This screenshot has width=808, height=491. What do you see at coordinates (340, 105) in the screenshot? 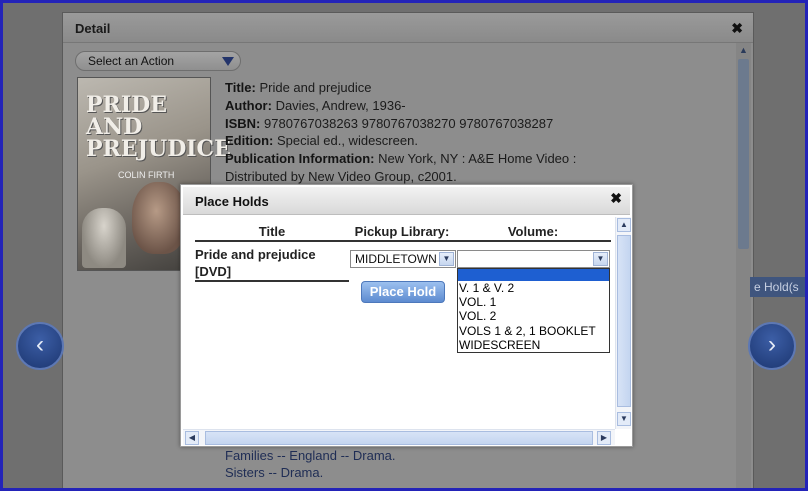
I see `meta-author-value: Davies, Andrew, 1936-` at bounding box center [340, 105].